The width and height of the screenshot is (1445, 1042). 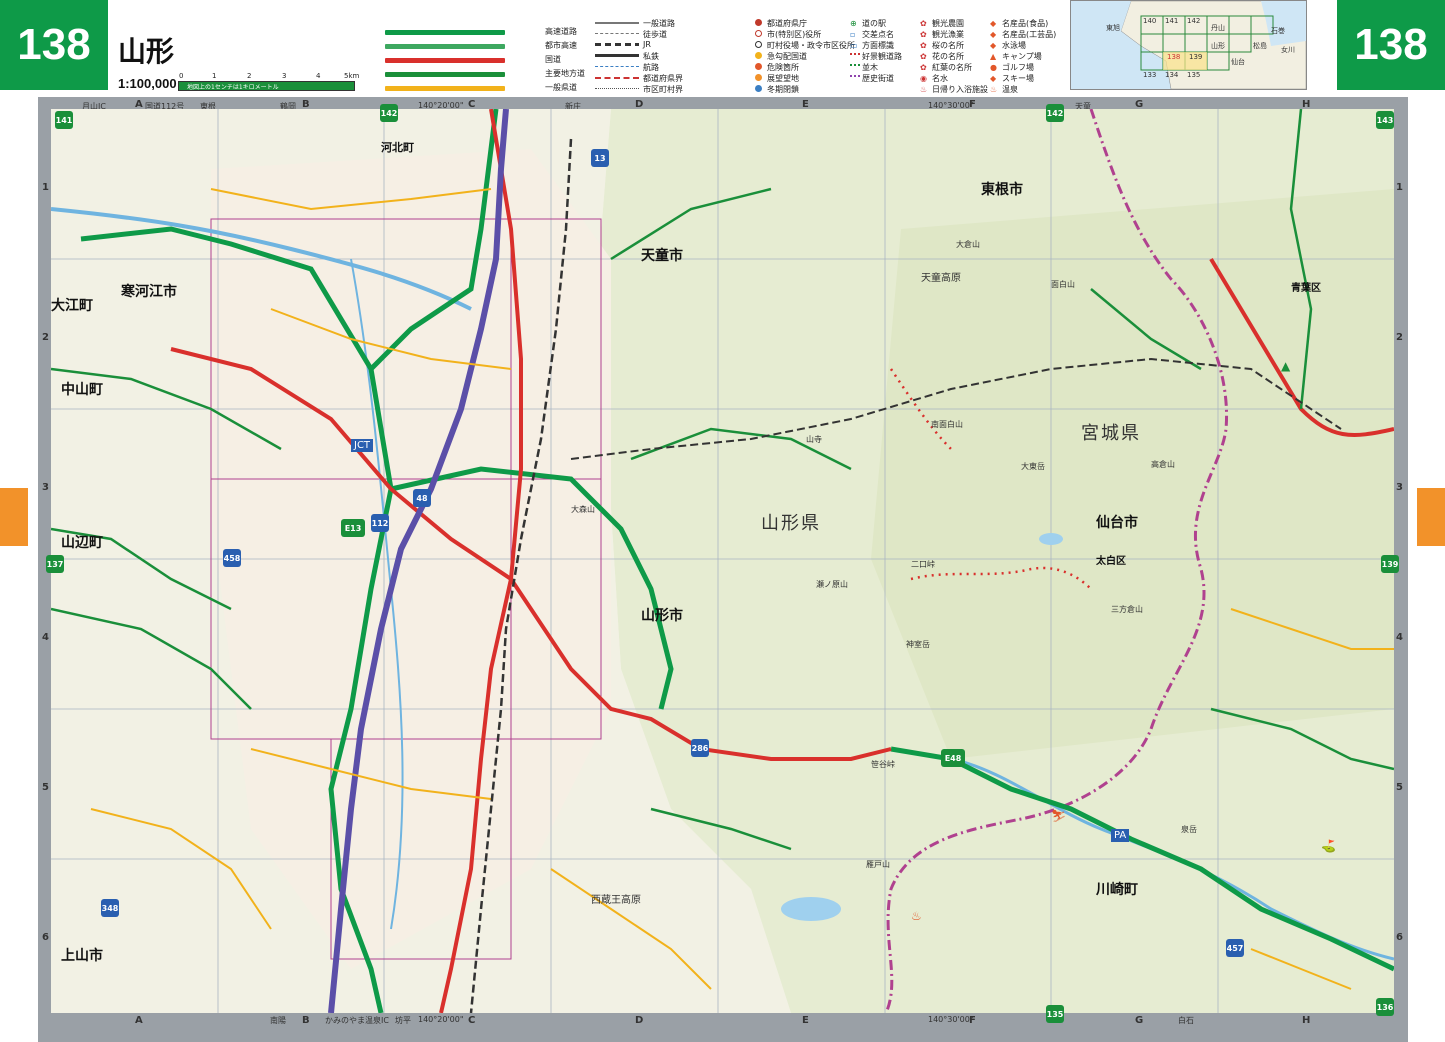 I want to click on prefecture-office-icon, so click(x=758, y=22).